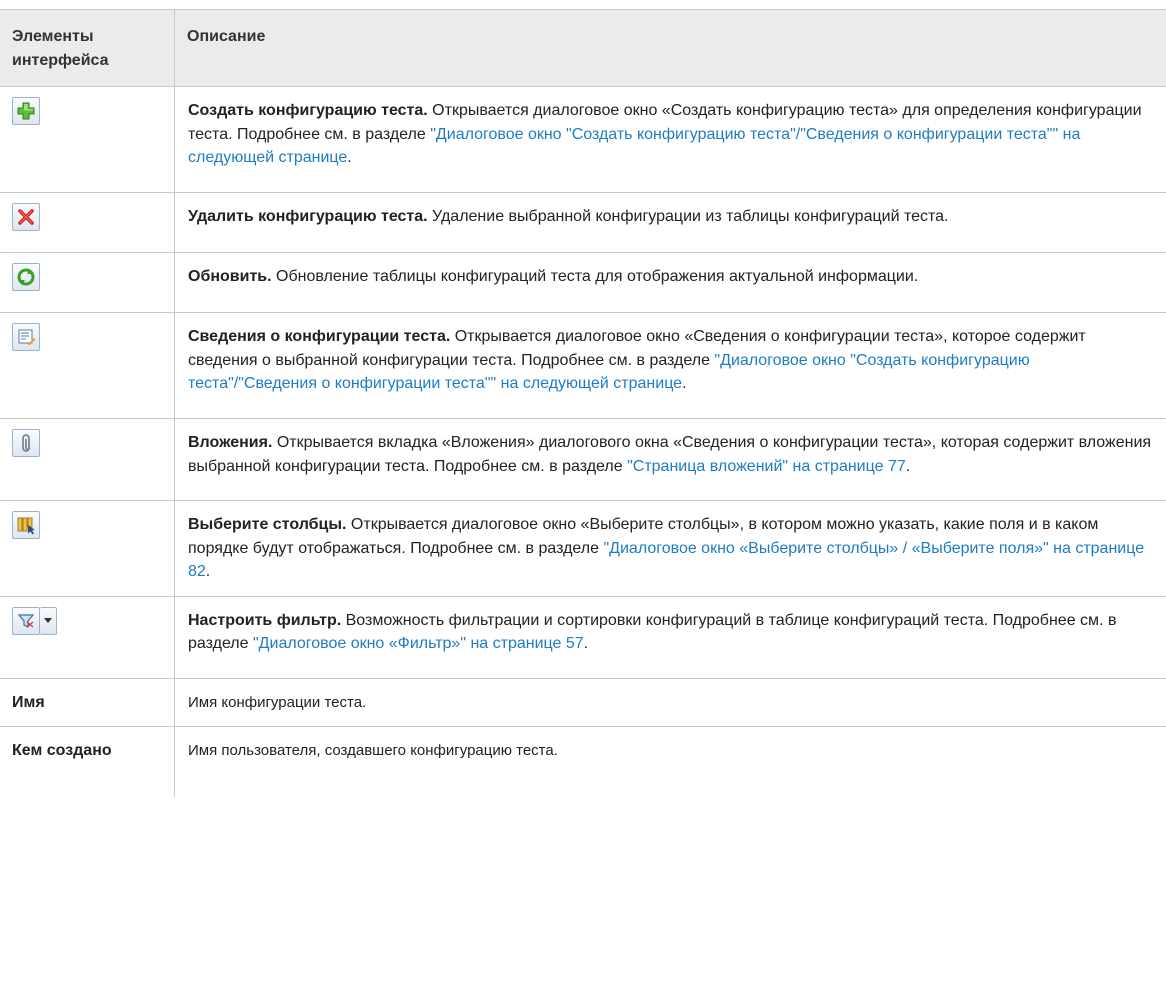 The width and height of the screenshot is (1166, 981). I want to click on row-title: Настроить фильтр., so click(265, 620).